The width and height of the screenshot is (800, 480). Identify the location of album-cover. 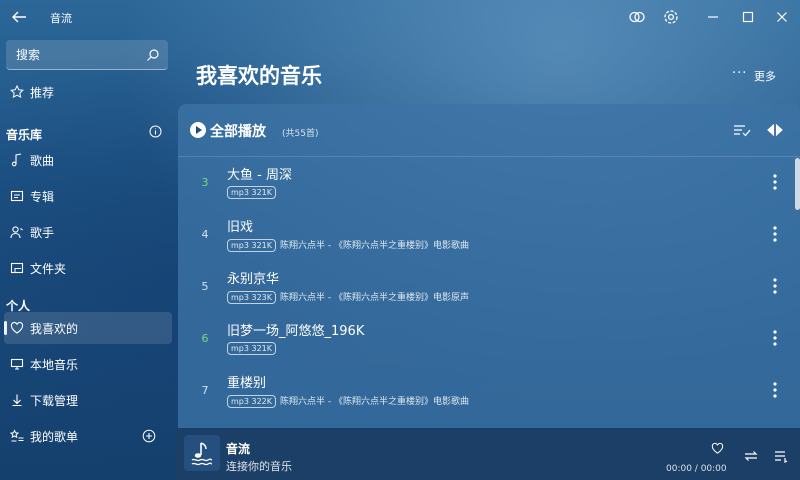
(202, 453).